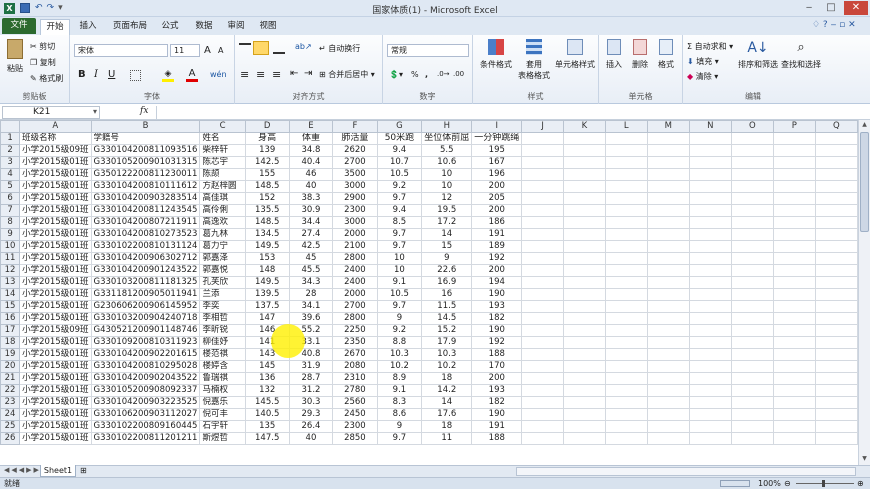 The image size is (870, 489). What do you see at coordinates (584, 402) in the screenshot?
I see `cell-K23` at bounding box center [584, 402].